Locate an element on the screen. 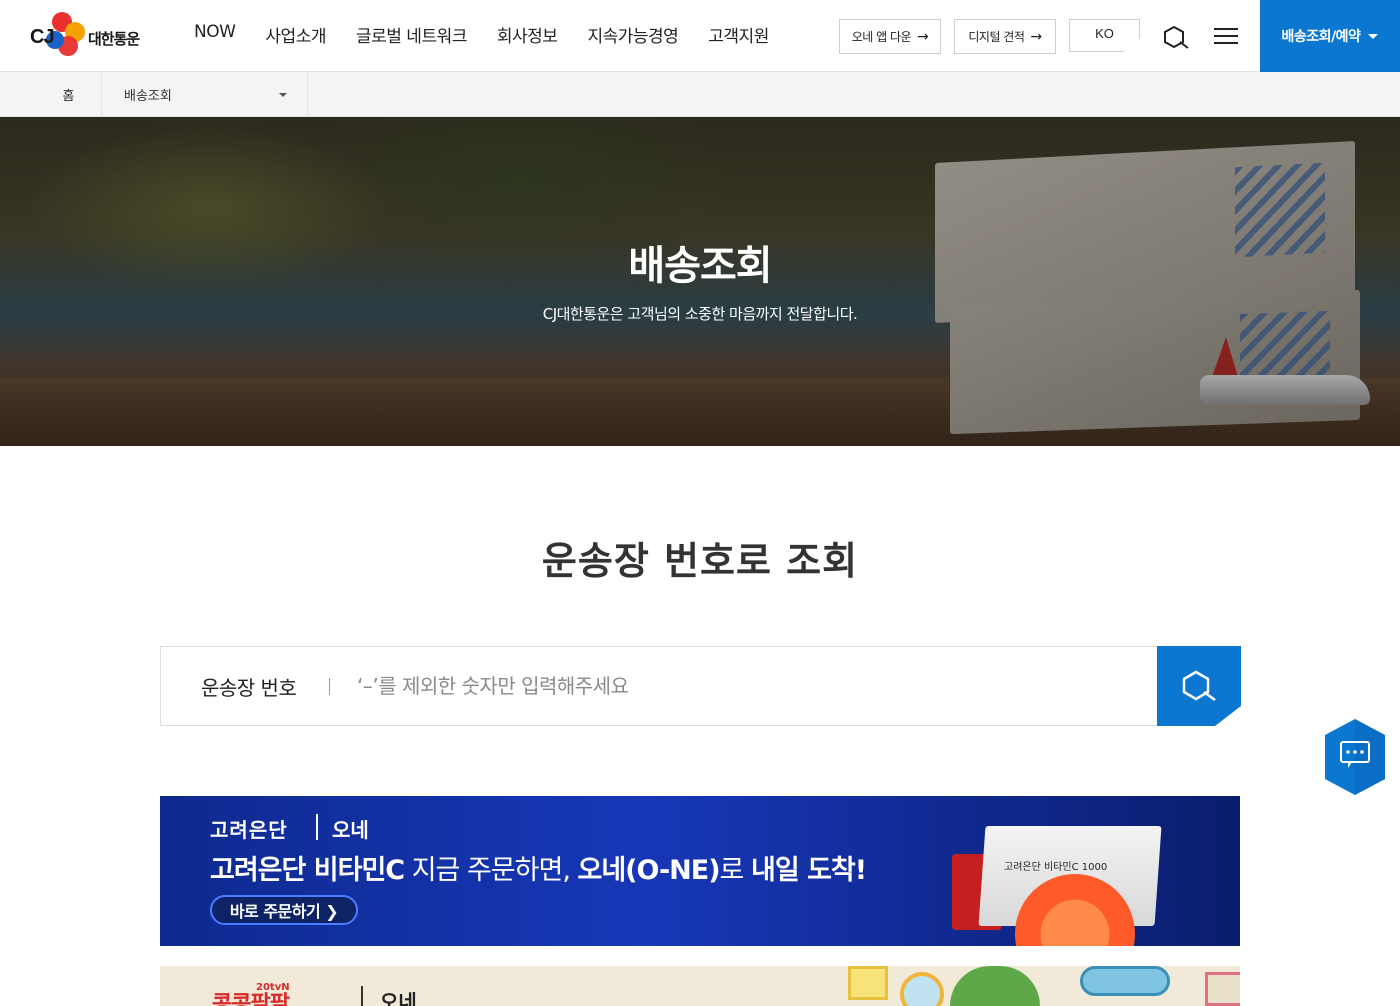 This screenshot has height=1006, width=1400. tracking-search-box: 운송장 번호 is located at coordinates (700, 686).